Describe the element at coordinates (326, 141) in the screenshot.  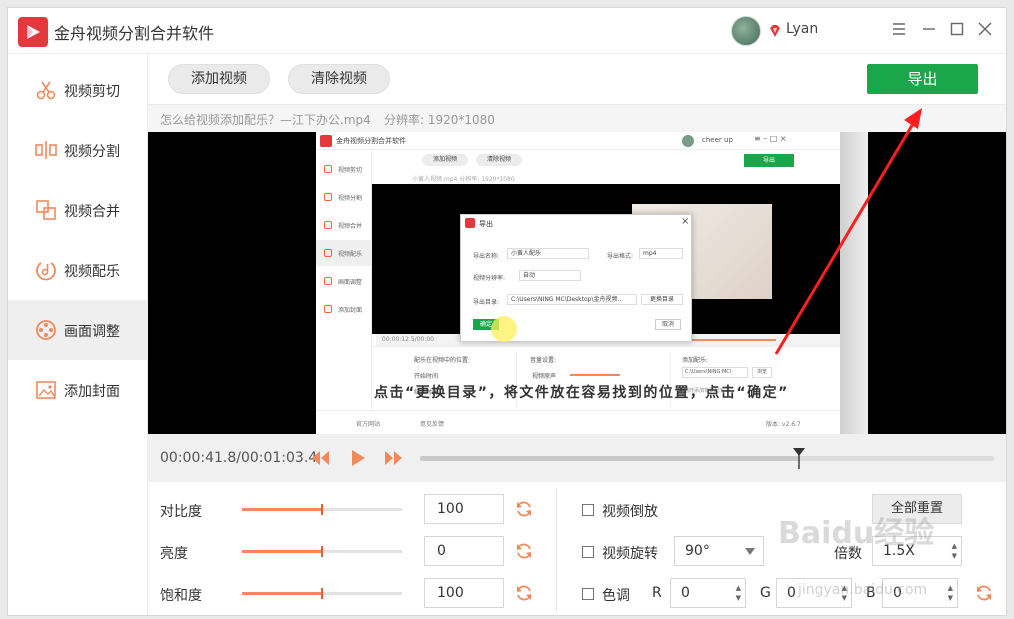
I see `inner-app-logo-icon` at that location.